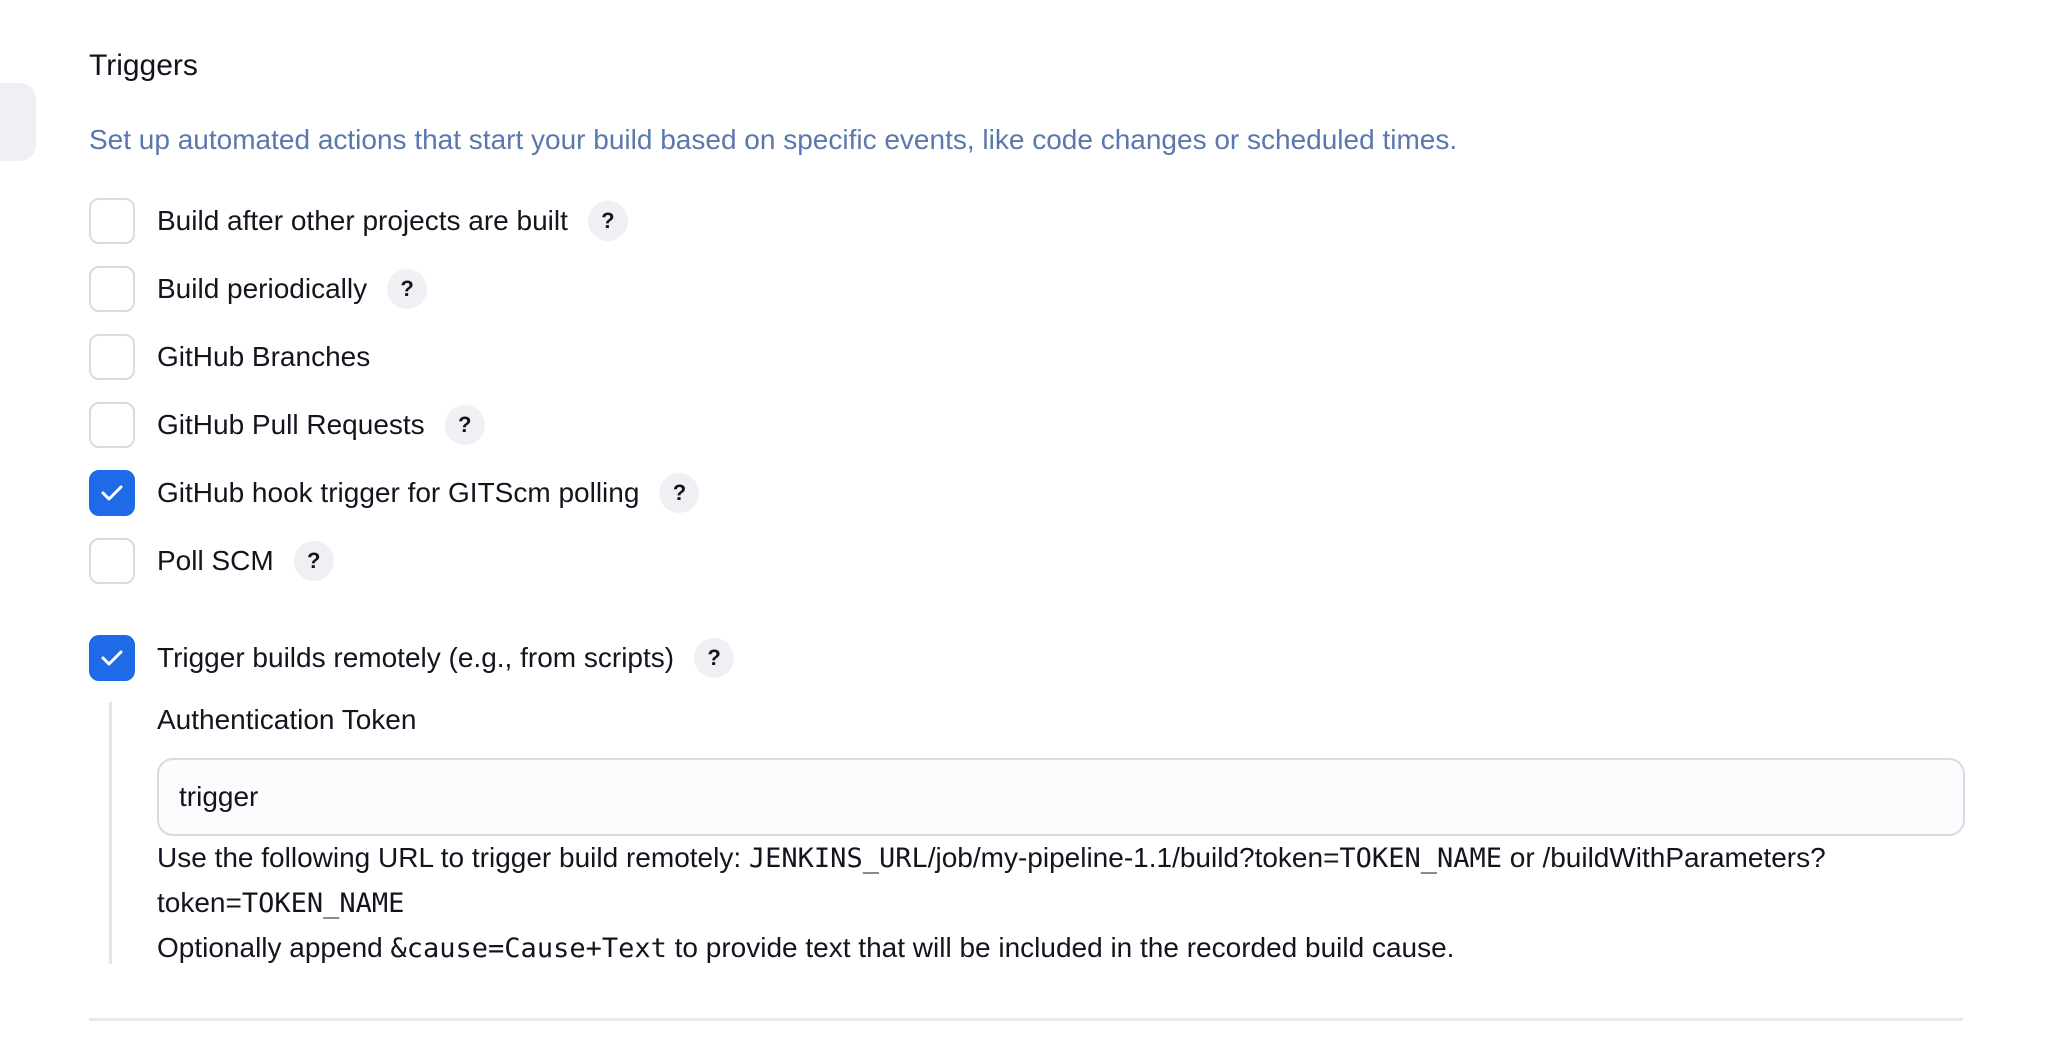  Describe the element at coordinates (398, 492) in the screenshot. I see `option-label: GitHub hook trigger for GITScm polling` at that location.